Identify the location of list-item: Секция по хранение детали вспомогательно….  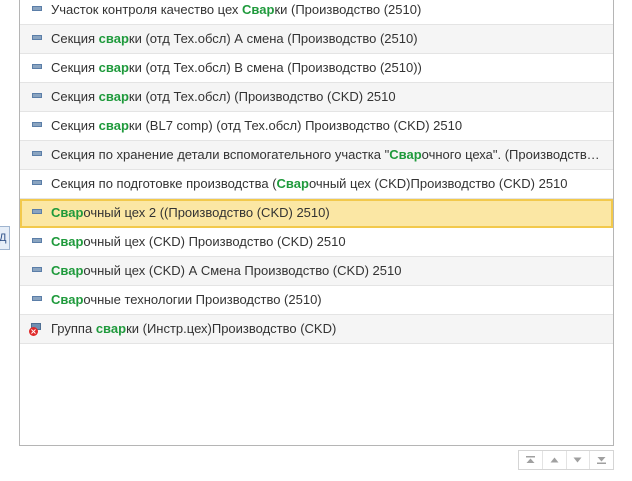
(316, 155).